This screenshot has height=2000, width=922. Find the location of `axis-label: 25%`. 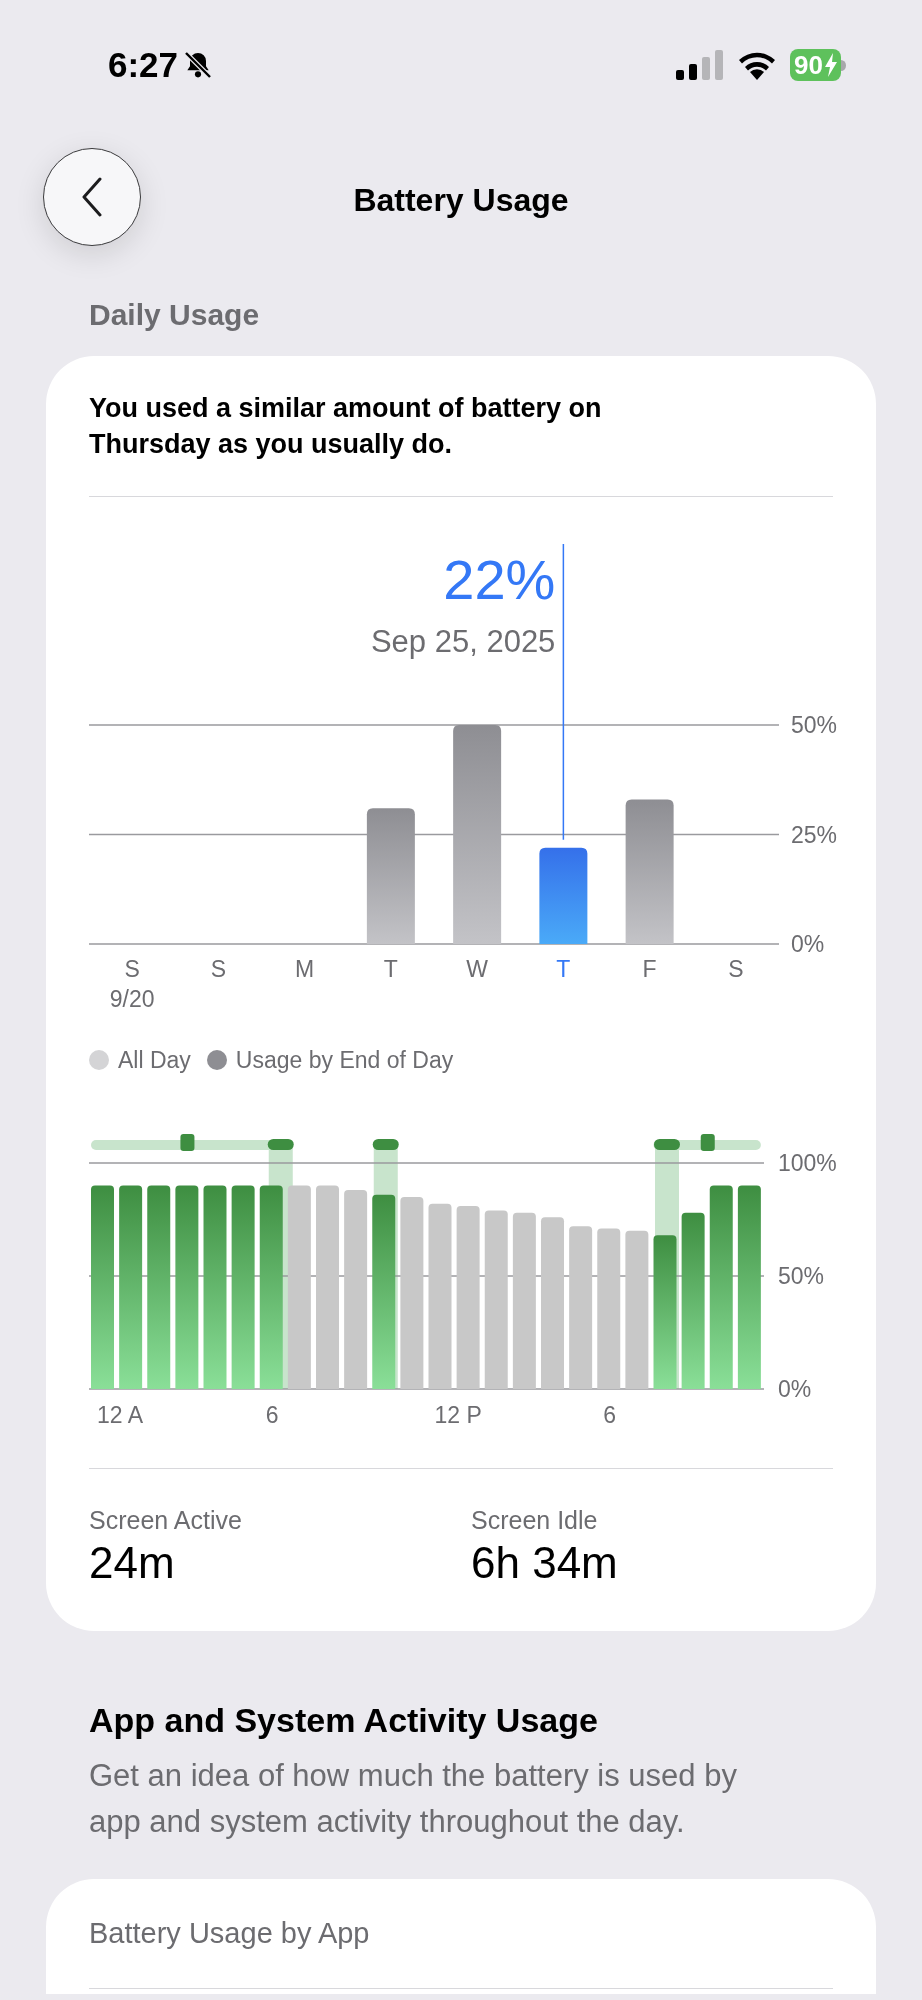

axis-label: 25% is located at coordinates (814, 834).